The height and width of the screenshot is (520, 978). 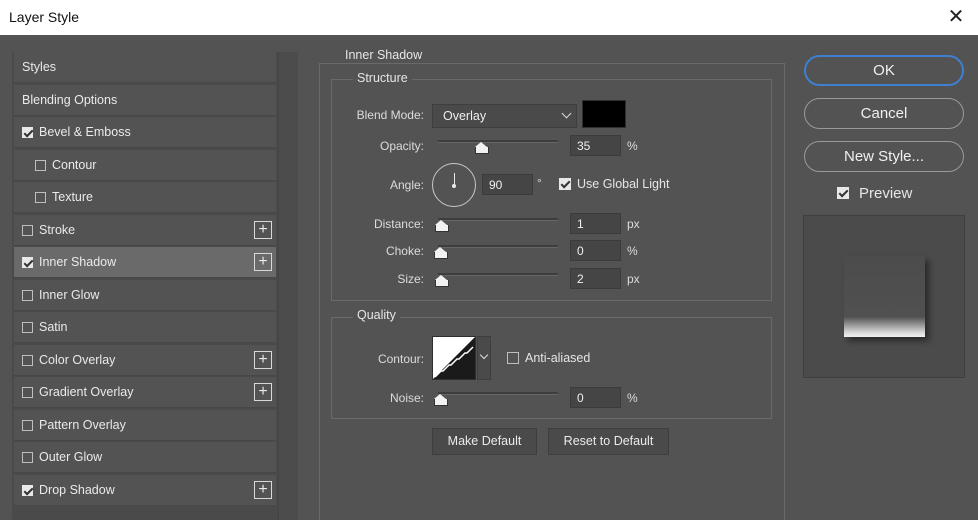 What do you see at coordinates (145, 360) in the screenshot?
I see `sidebar-item-color-overlay: Color Overlay +` at bounding box center [145, 360].